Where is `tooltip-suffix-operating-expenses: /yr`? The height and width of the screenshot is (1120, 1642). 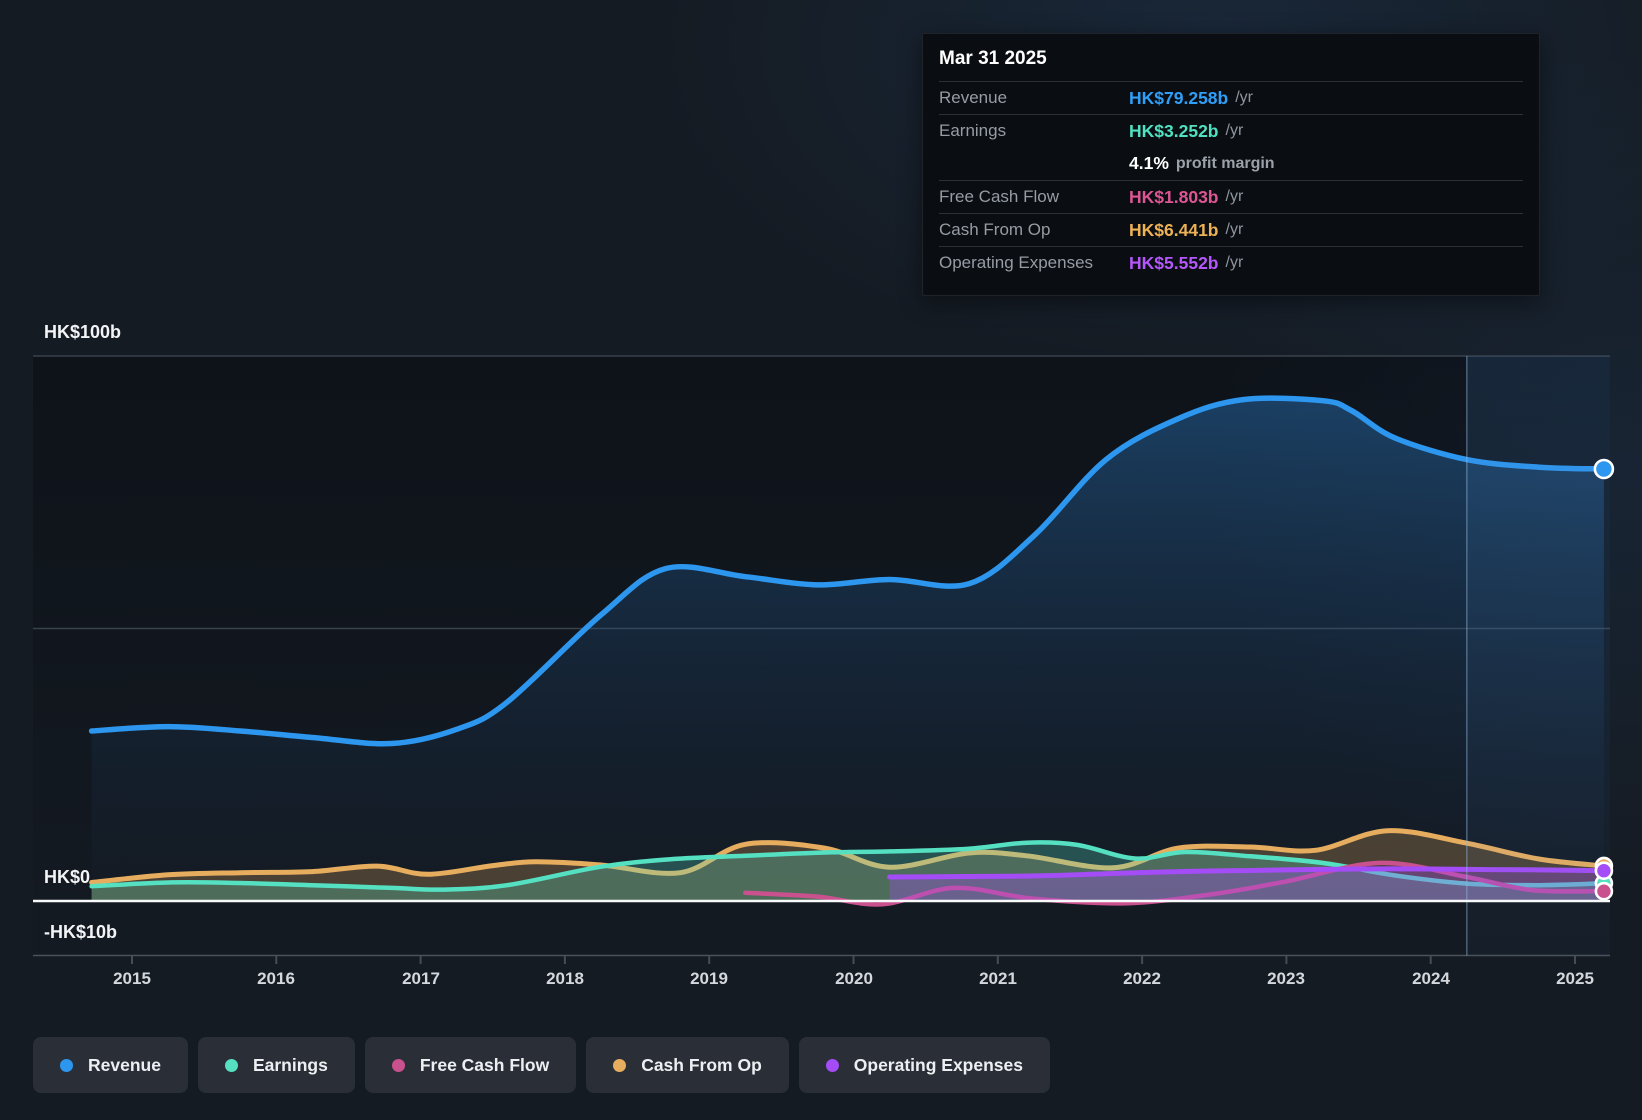 tooltip-suffix-operating-expenses: /yr is located at coordinates (1234, 262).